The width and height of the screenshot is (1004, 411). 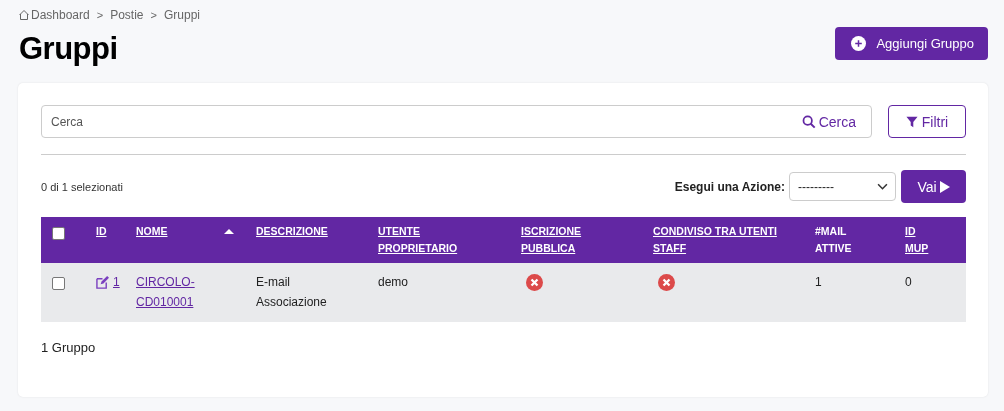 What do you see at coordinates (944, 186) in the screenshot?
I see `play-icon` at bounding box center [944, 186].